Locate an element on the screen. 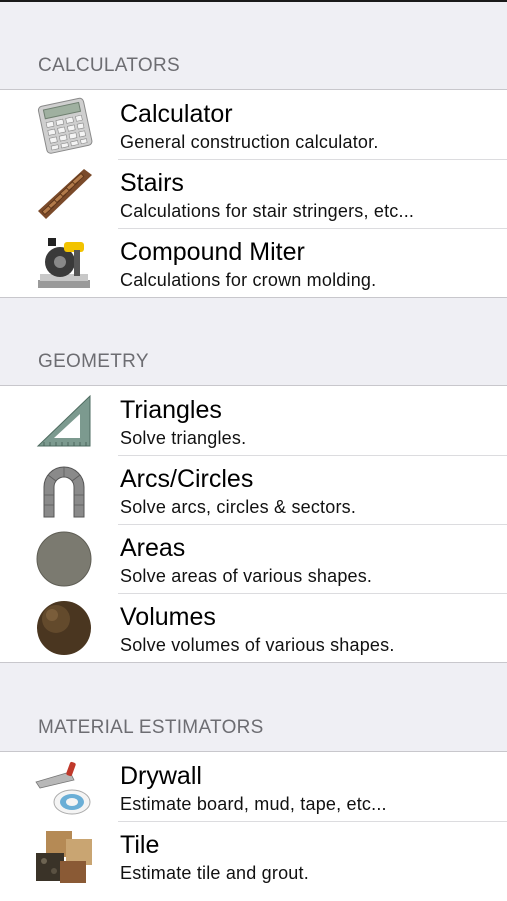 Image resolution: width=507 pixels, height=901 pixels. row-title: Areas is located at coordinates (153, 548).